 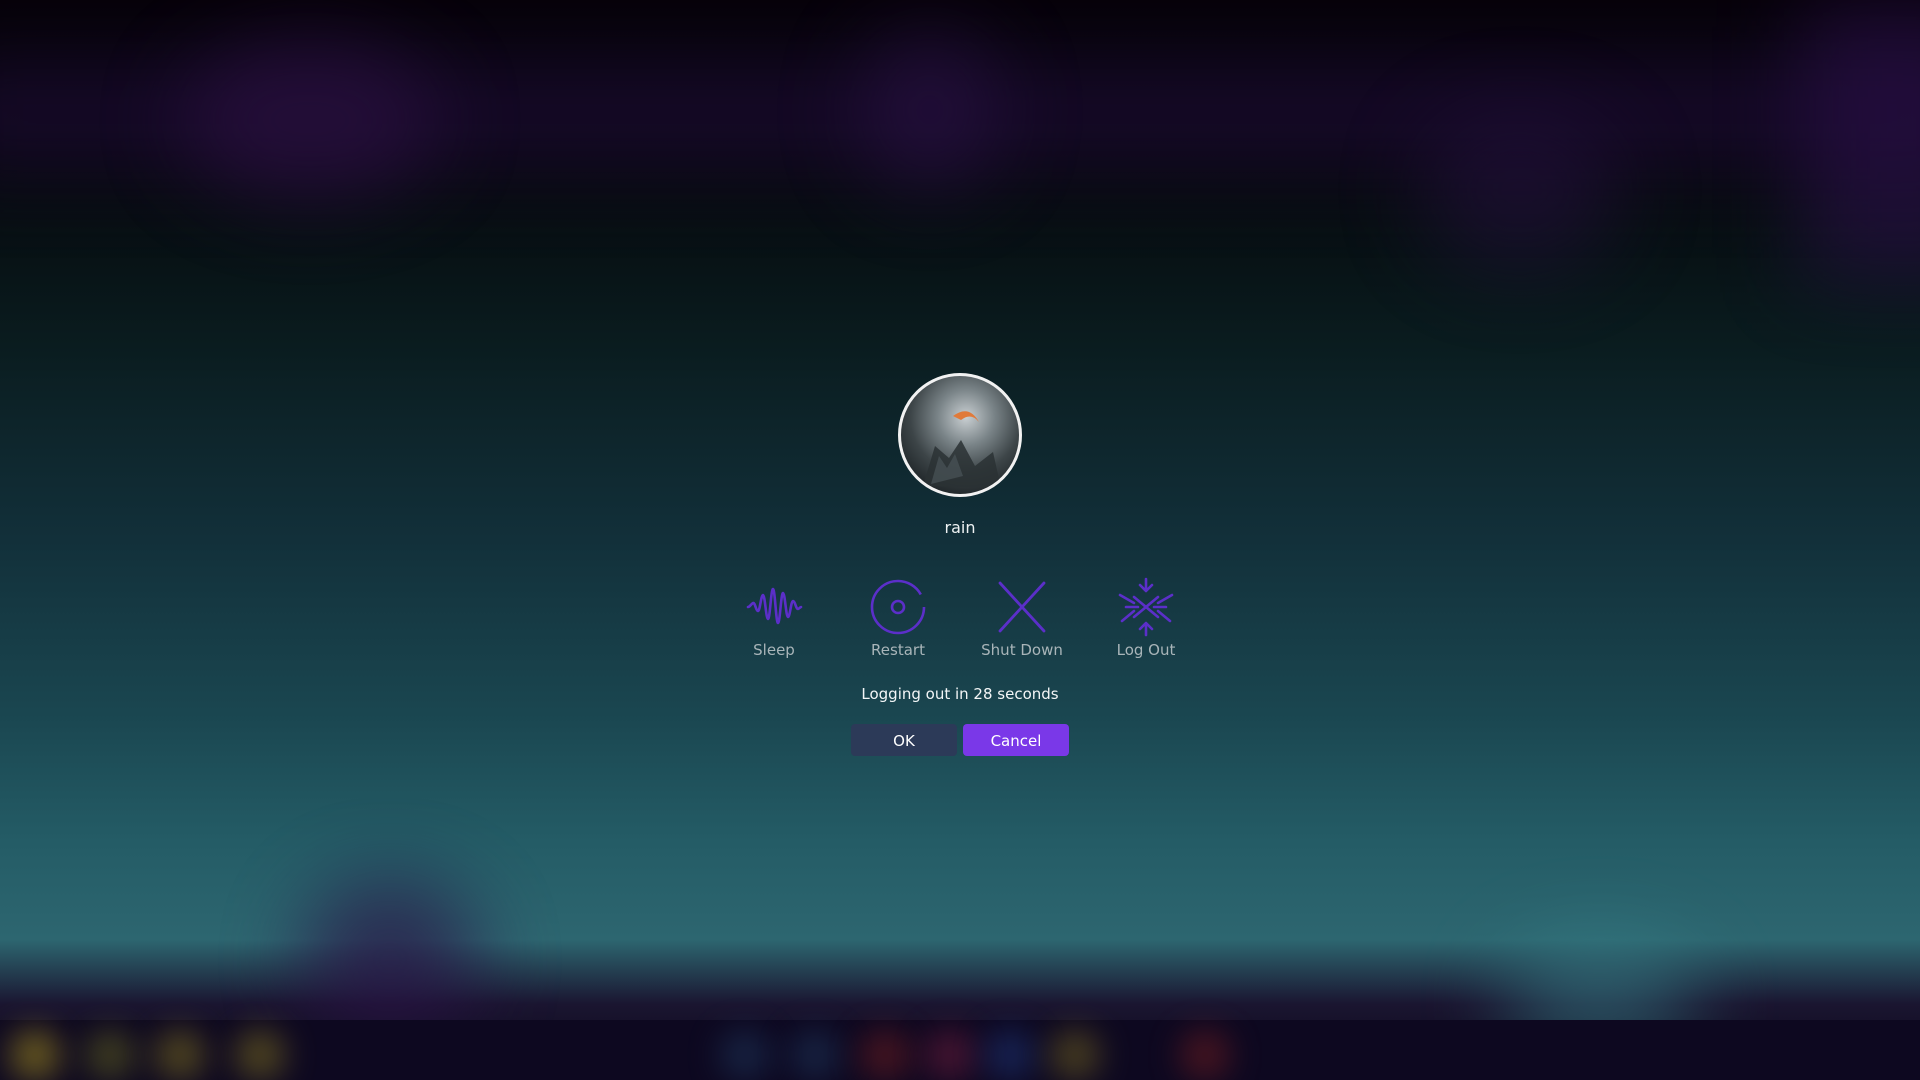 I want to click on avatar, so click(x=960, y=435).